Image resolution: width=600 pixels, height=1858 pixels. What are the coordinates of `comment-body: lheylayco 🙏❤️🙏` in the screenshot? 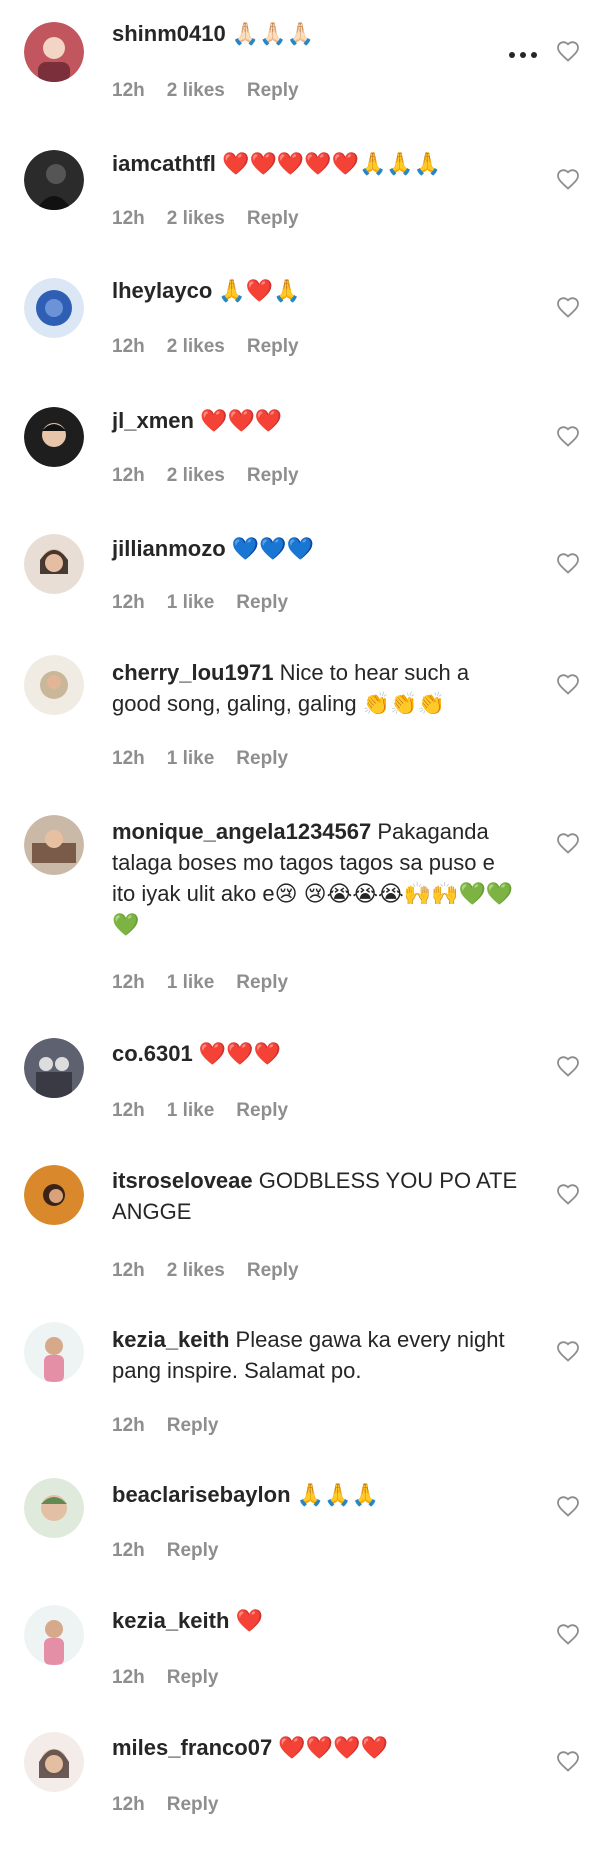 It's located at (318, 290).